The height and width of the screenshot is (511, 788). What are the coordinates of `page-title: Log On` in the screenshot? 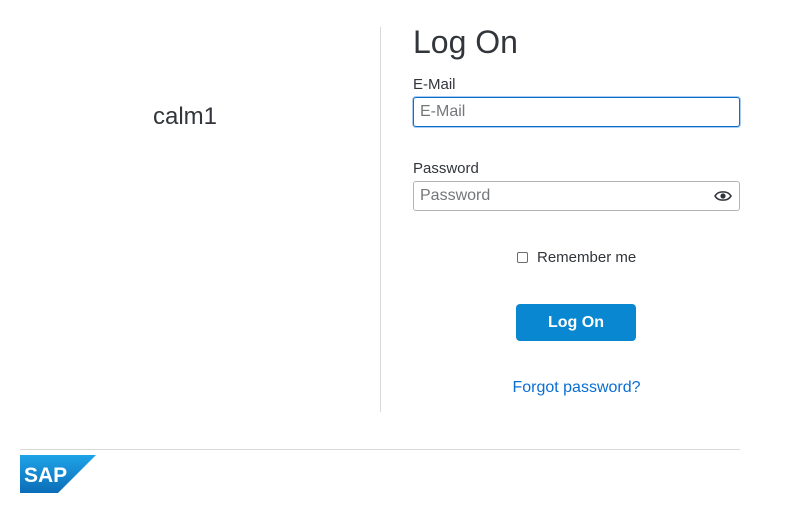 It's located at (465, 42).